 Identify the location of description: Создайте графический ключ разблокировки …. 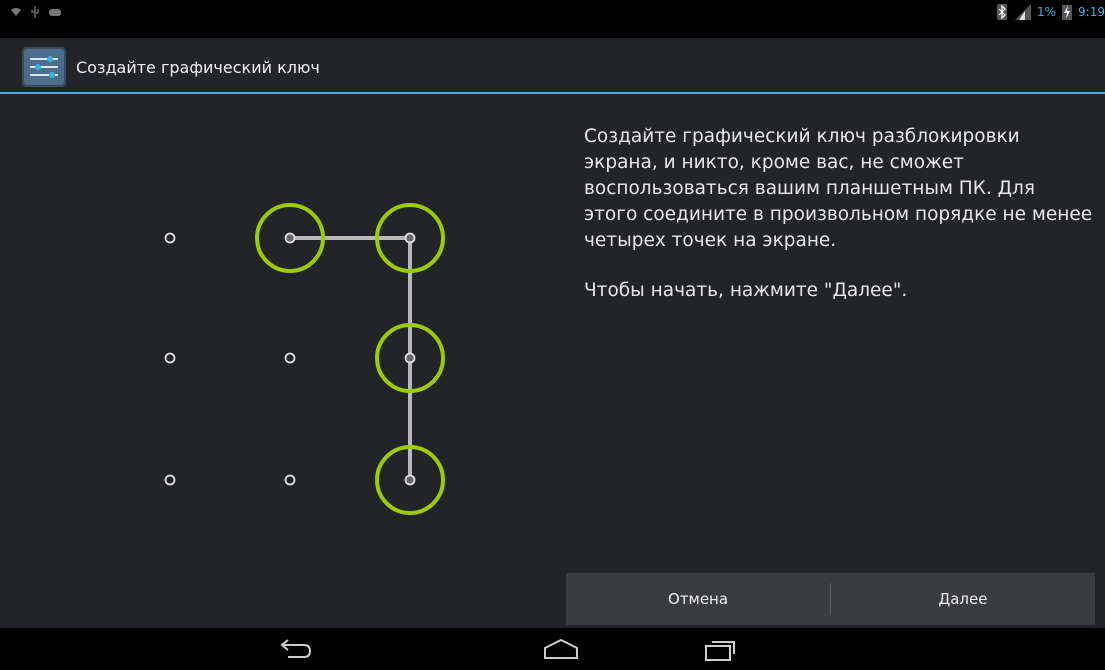
(839, 226).